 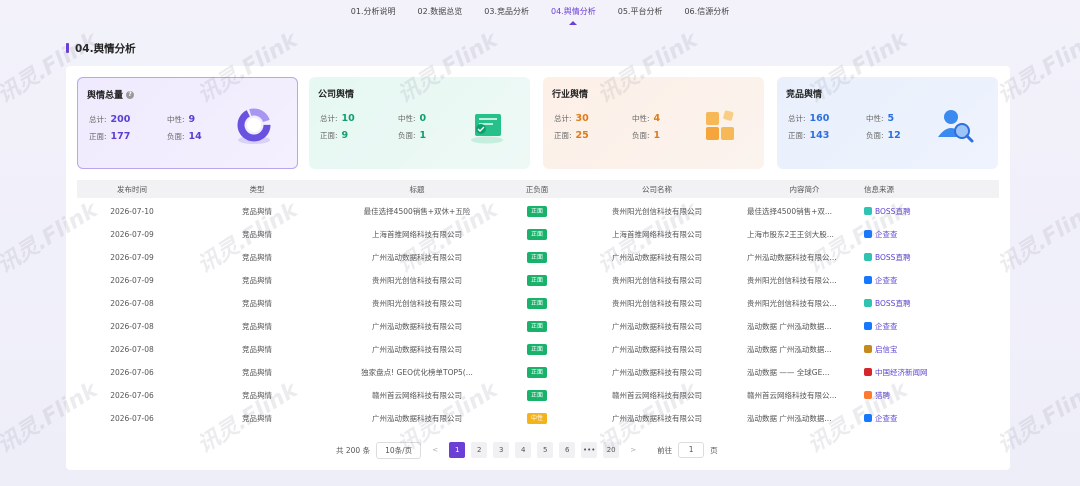 What do you see at coordinates (706, 13) in the screenshot?
I see `tab-source-analysis: 06.信源分析` at bounding box center [706, 13].